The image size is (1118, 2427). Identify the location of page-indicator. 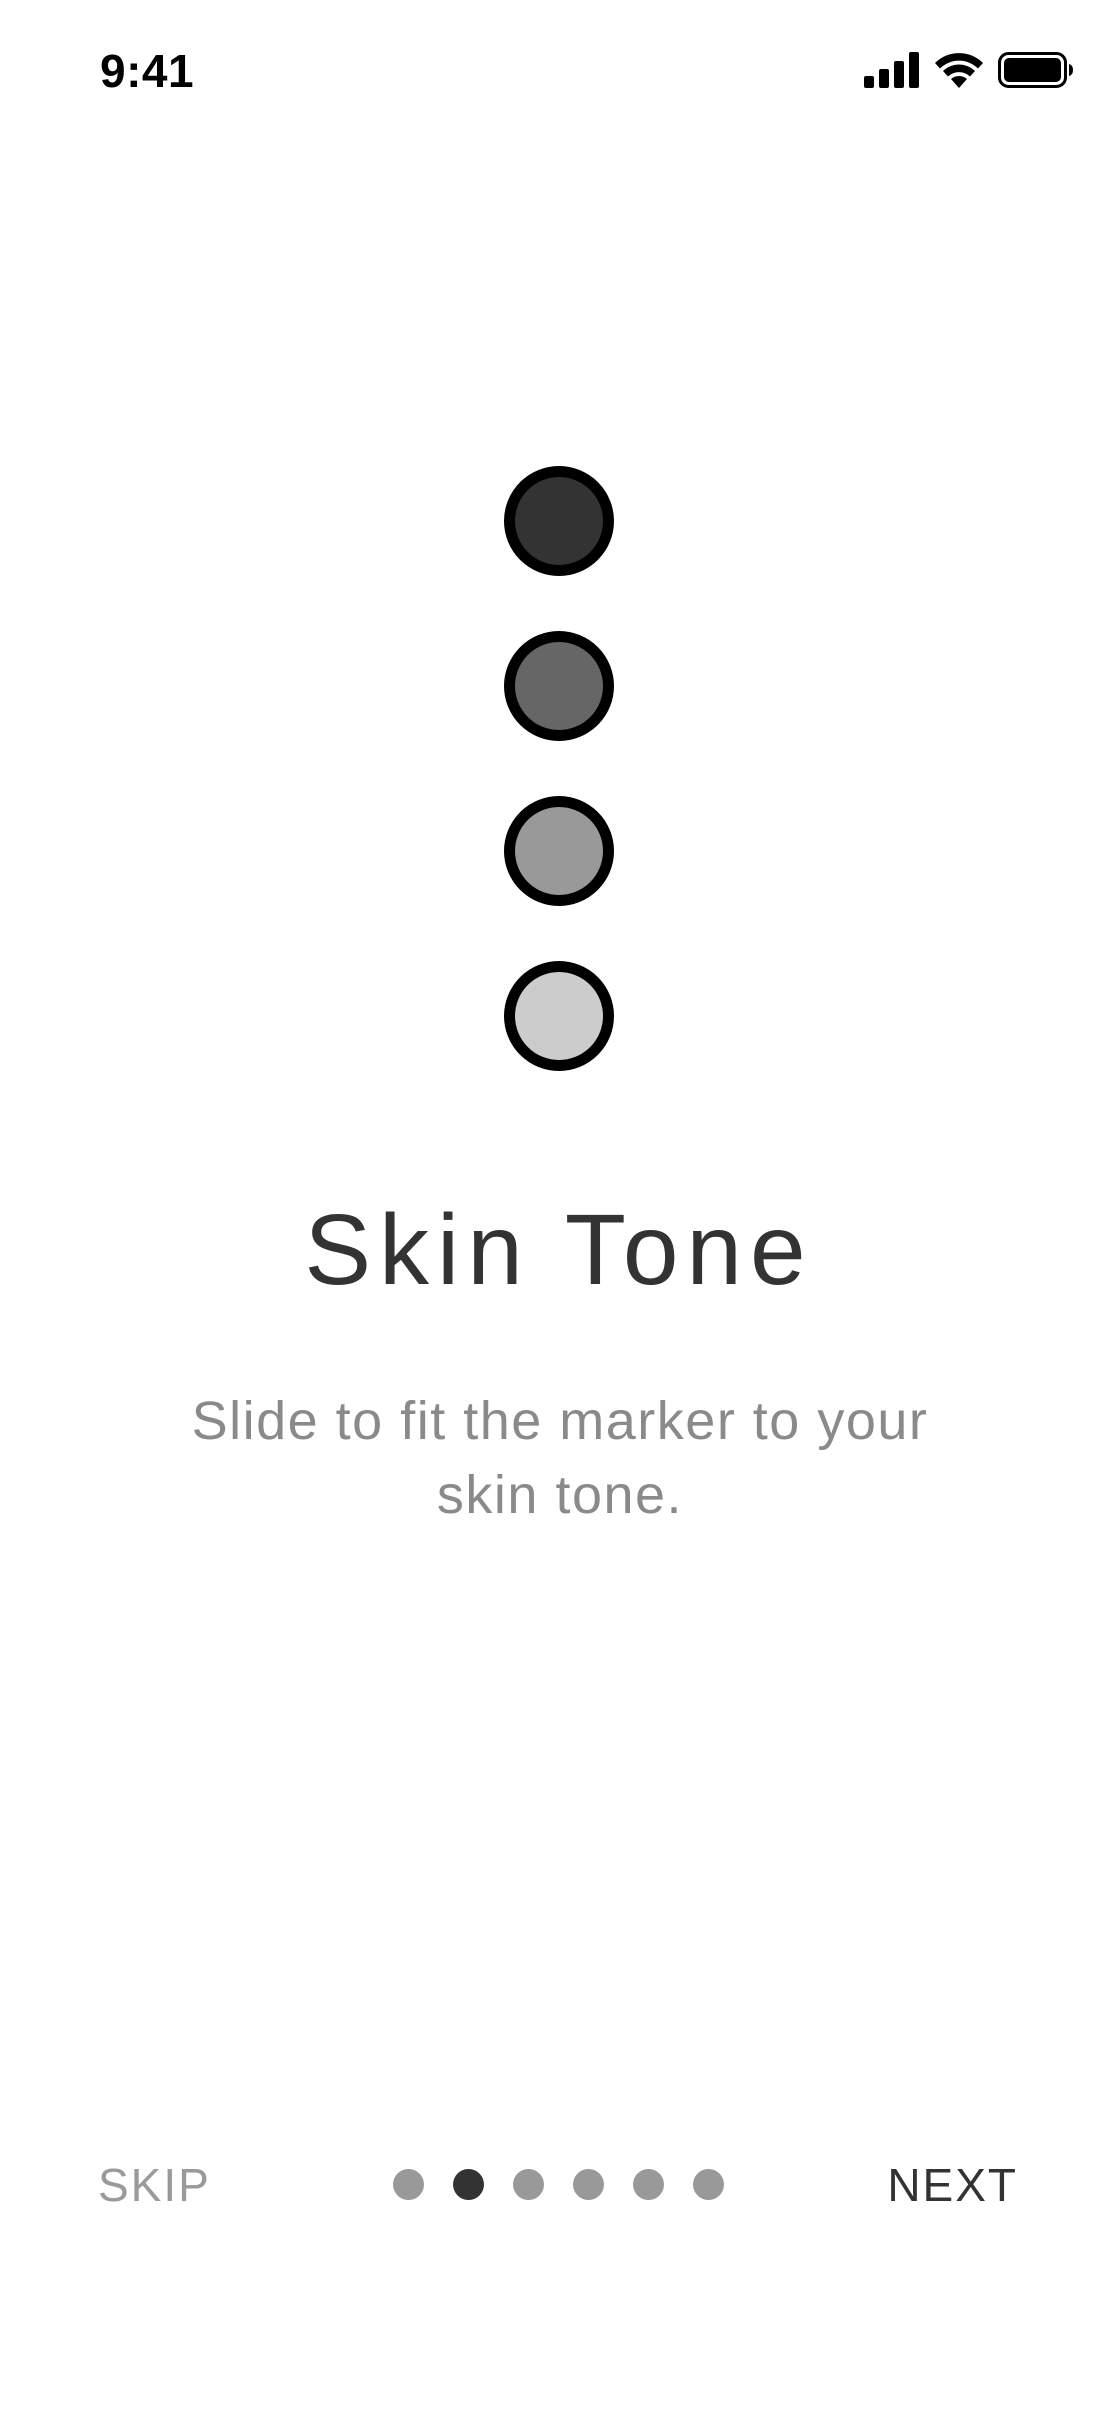
(558, 2184).